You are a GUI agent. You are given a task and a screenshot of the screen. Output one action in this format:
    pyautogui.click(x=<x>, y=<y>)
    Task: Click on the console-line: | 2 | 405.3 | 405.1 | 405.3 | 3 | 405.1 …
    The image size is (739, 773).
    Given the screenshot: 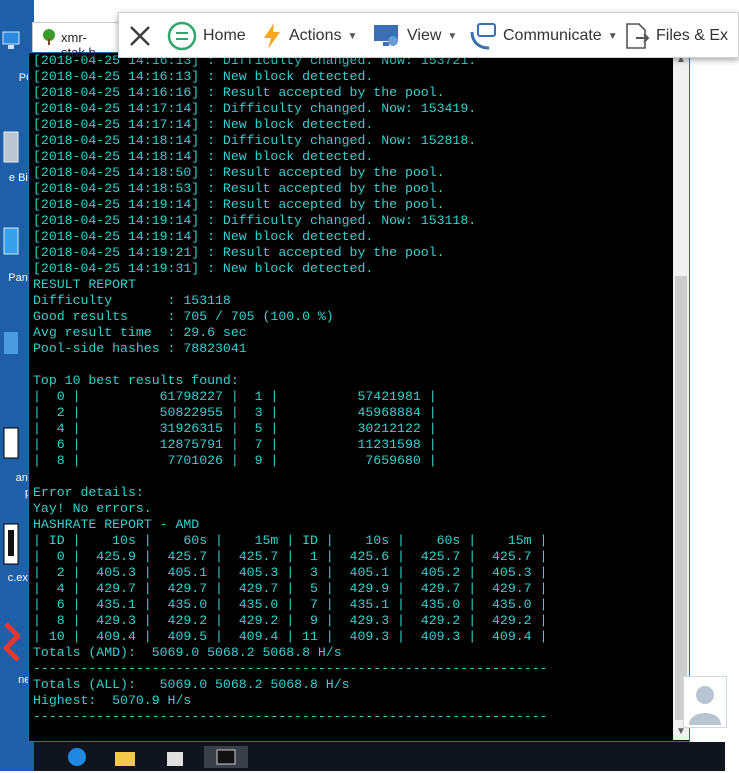 What is the action you would take?
    pyautogui.click(x=290, y=572)
    